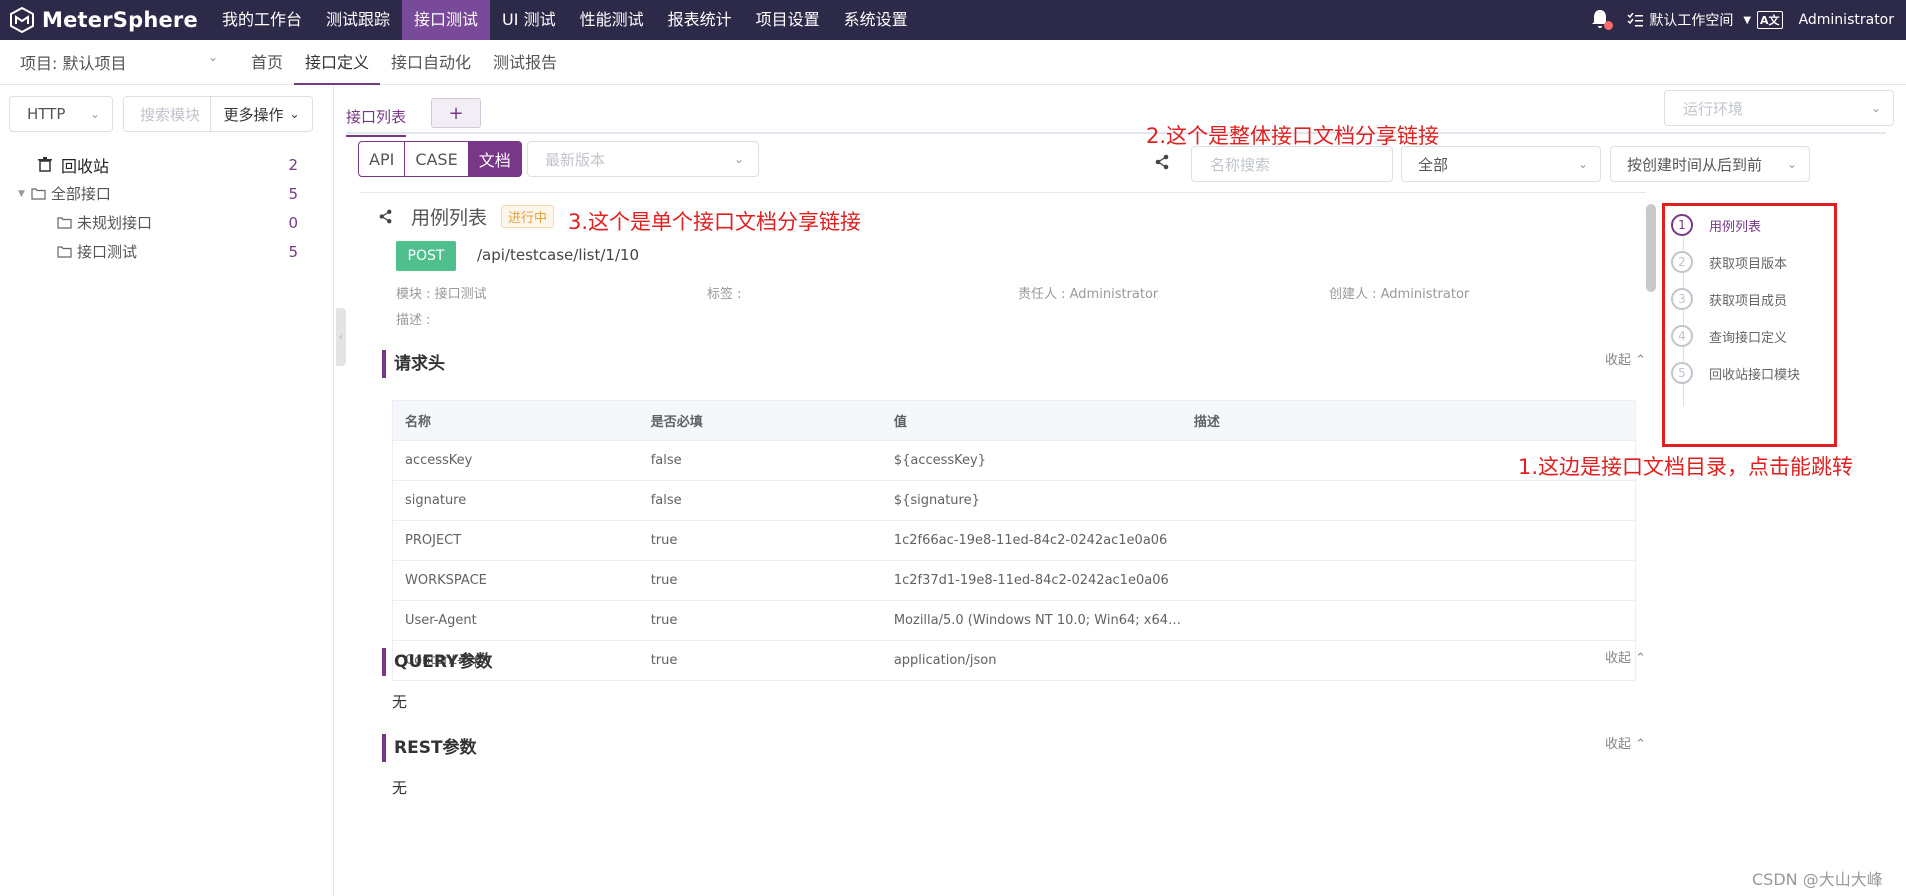 The image size is (1906, 896). Describe the element at coordinates (1682, 373) in the screenshot. I see `toc-step-number: 5` at that location.